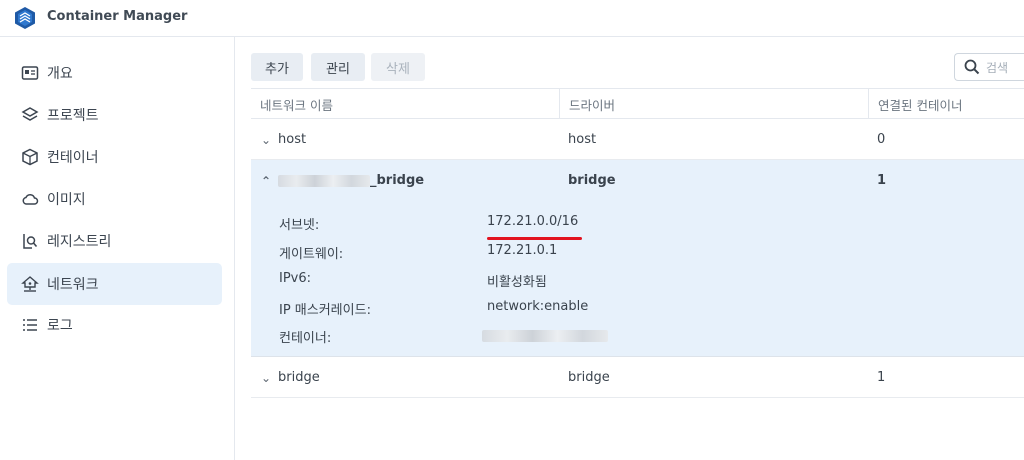 The width and height of the screenshot is (1024, 460). I want to click on sidebar-item-image: 이미지, so click(114, 199).